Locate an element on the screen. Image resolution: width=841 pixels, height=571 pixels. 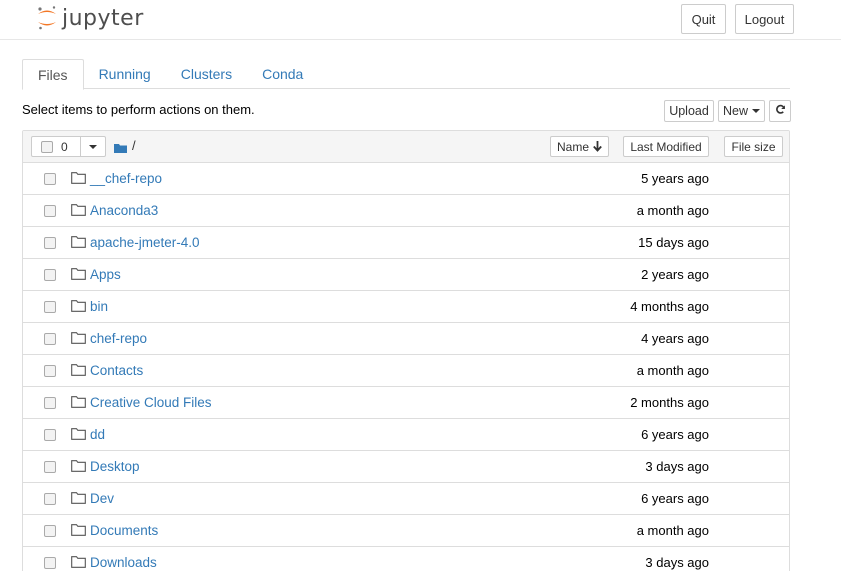
select-menu-dropdown is located at coordinates (93, 146).